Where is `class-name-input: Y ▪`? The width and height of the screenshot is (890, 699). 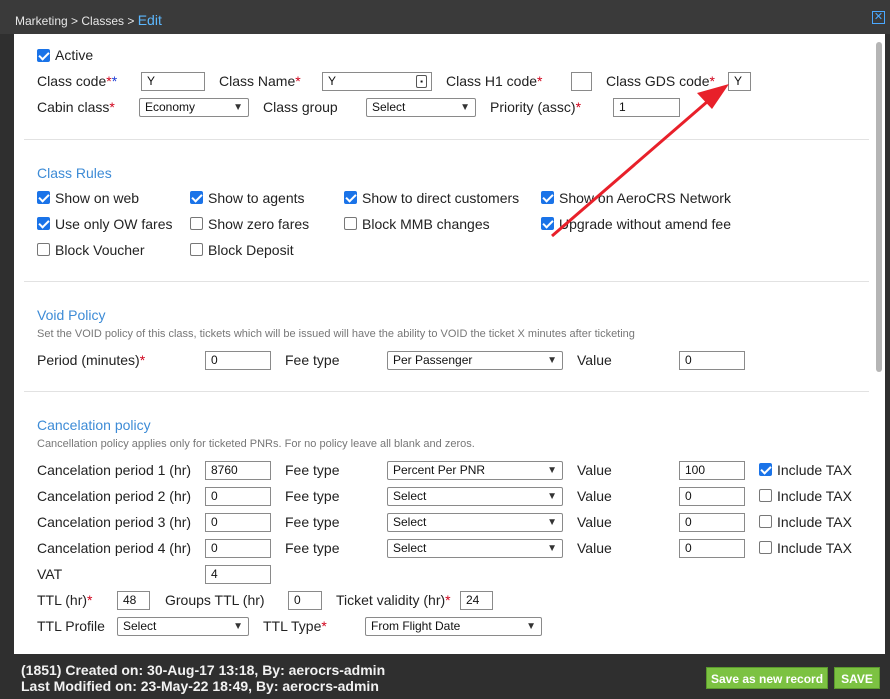
class-name-input: Y ▪ is located at coordinates (377, 81).